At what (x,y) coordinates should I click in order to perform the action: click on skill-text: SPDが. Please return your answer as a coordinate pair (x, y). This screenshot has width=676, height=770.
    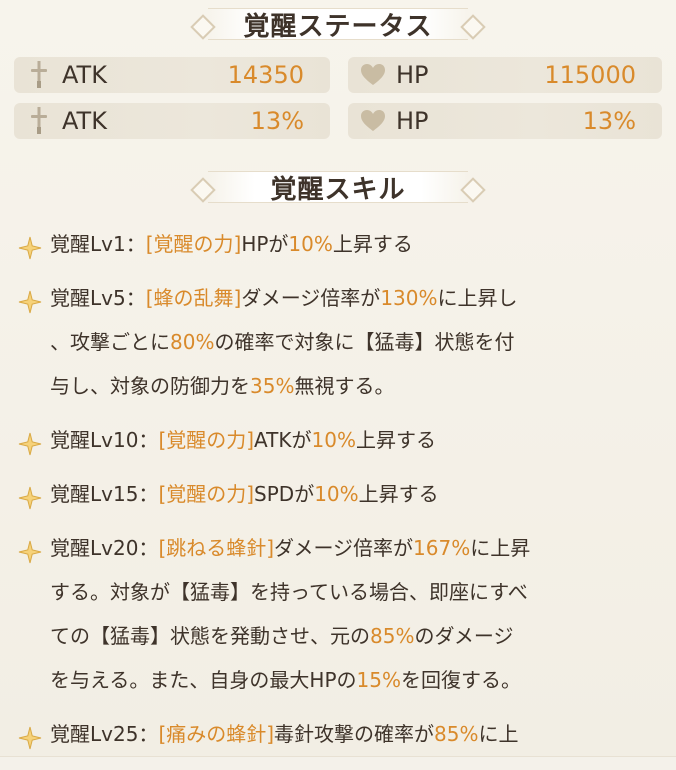
    Looking at the image, I should click on (284, 494).